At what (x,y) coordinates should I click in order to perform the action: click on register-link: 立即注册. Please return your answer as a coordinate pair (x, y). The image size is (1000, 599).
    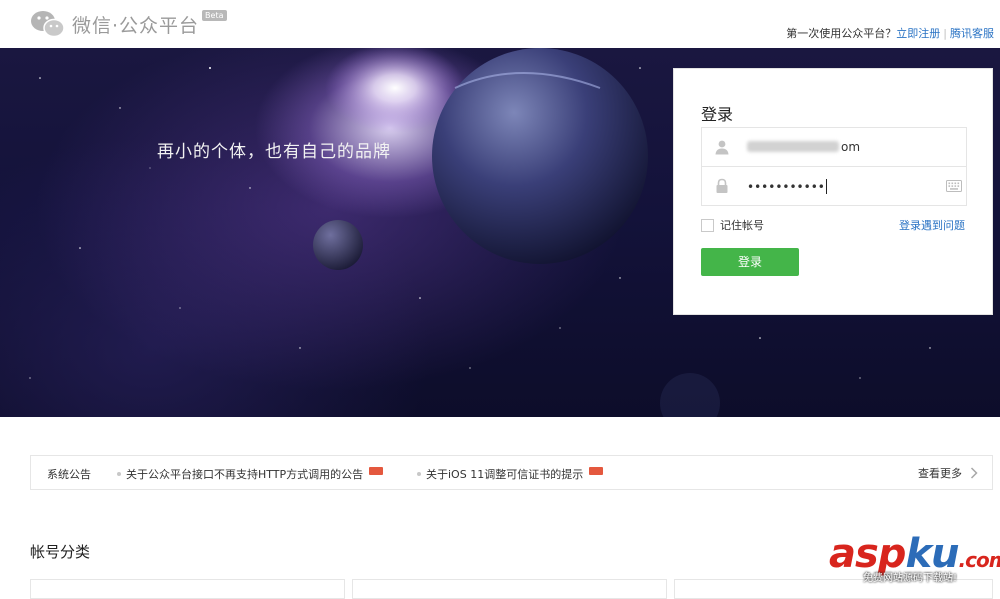
    Looking at the image, I should click on (918, 33).